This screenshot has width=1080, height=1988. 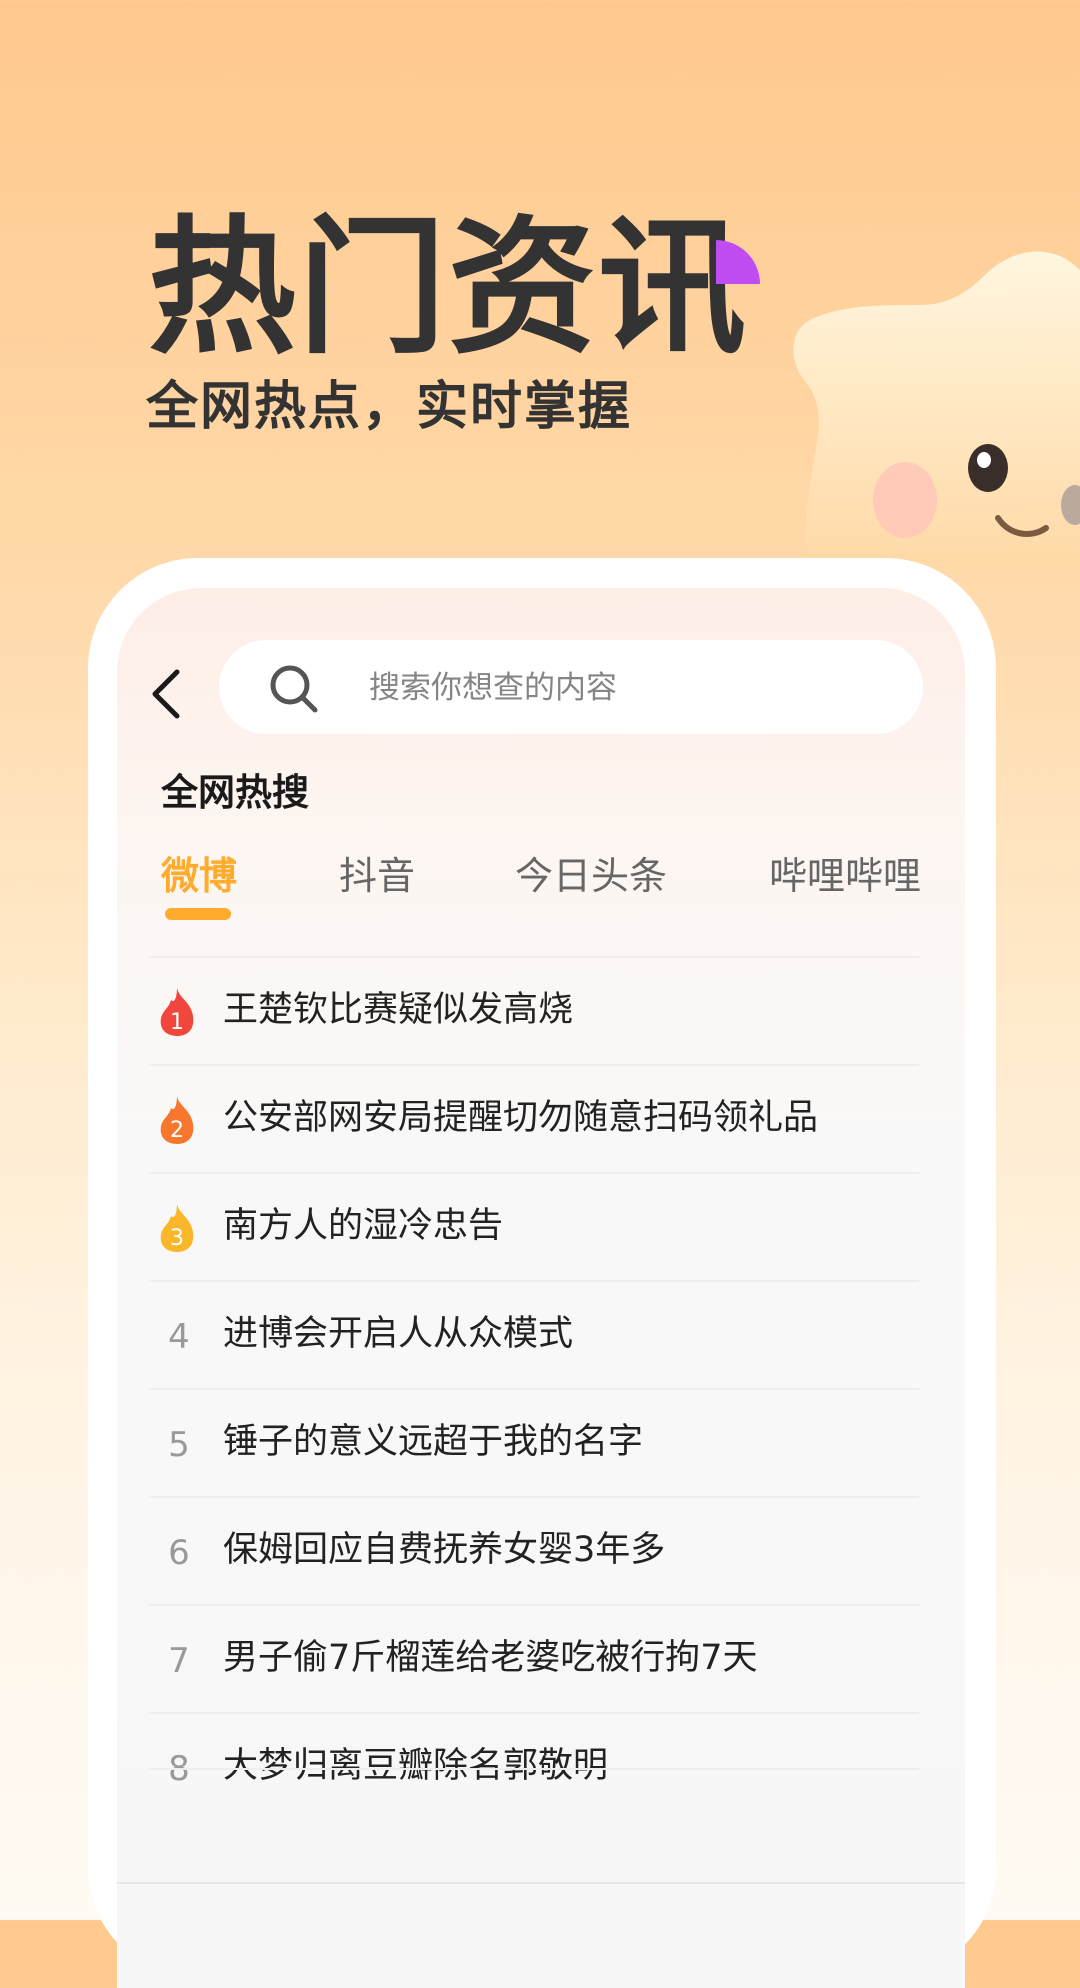 I want to click on search-input, so click(x=629, y=688).